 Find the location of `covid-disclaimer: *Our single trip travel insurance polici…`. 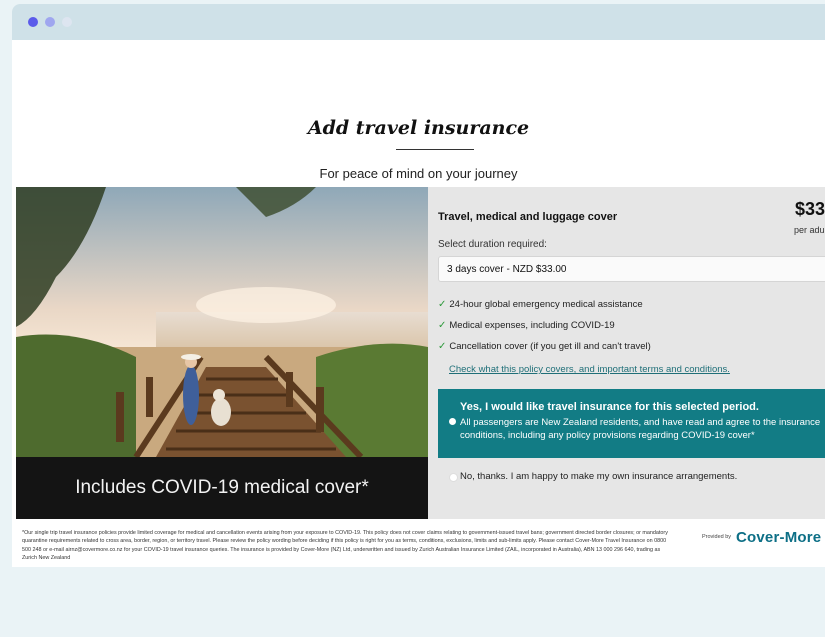

covid-disclaimer: *Our single trip travel insurance polici… is located at coordinates (345, 545).